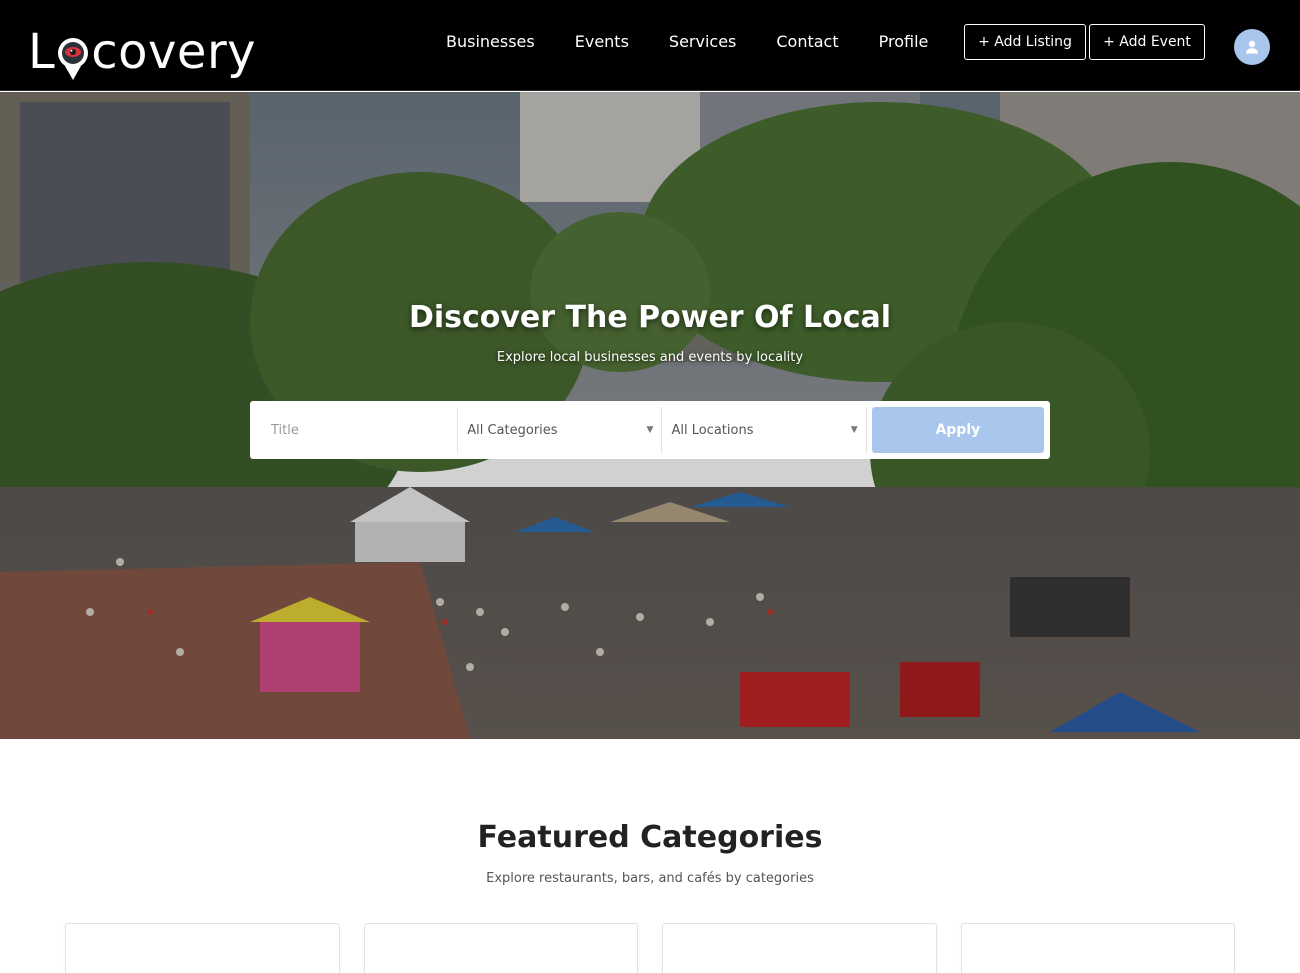 This screenshot has height=973, width=1300. What do you see at coordinates (807, 42) in the screenshot?
I see `nav-contact: Contact` at bounding box center [807, 42].